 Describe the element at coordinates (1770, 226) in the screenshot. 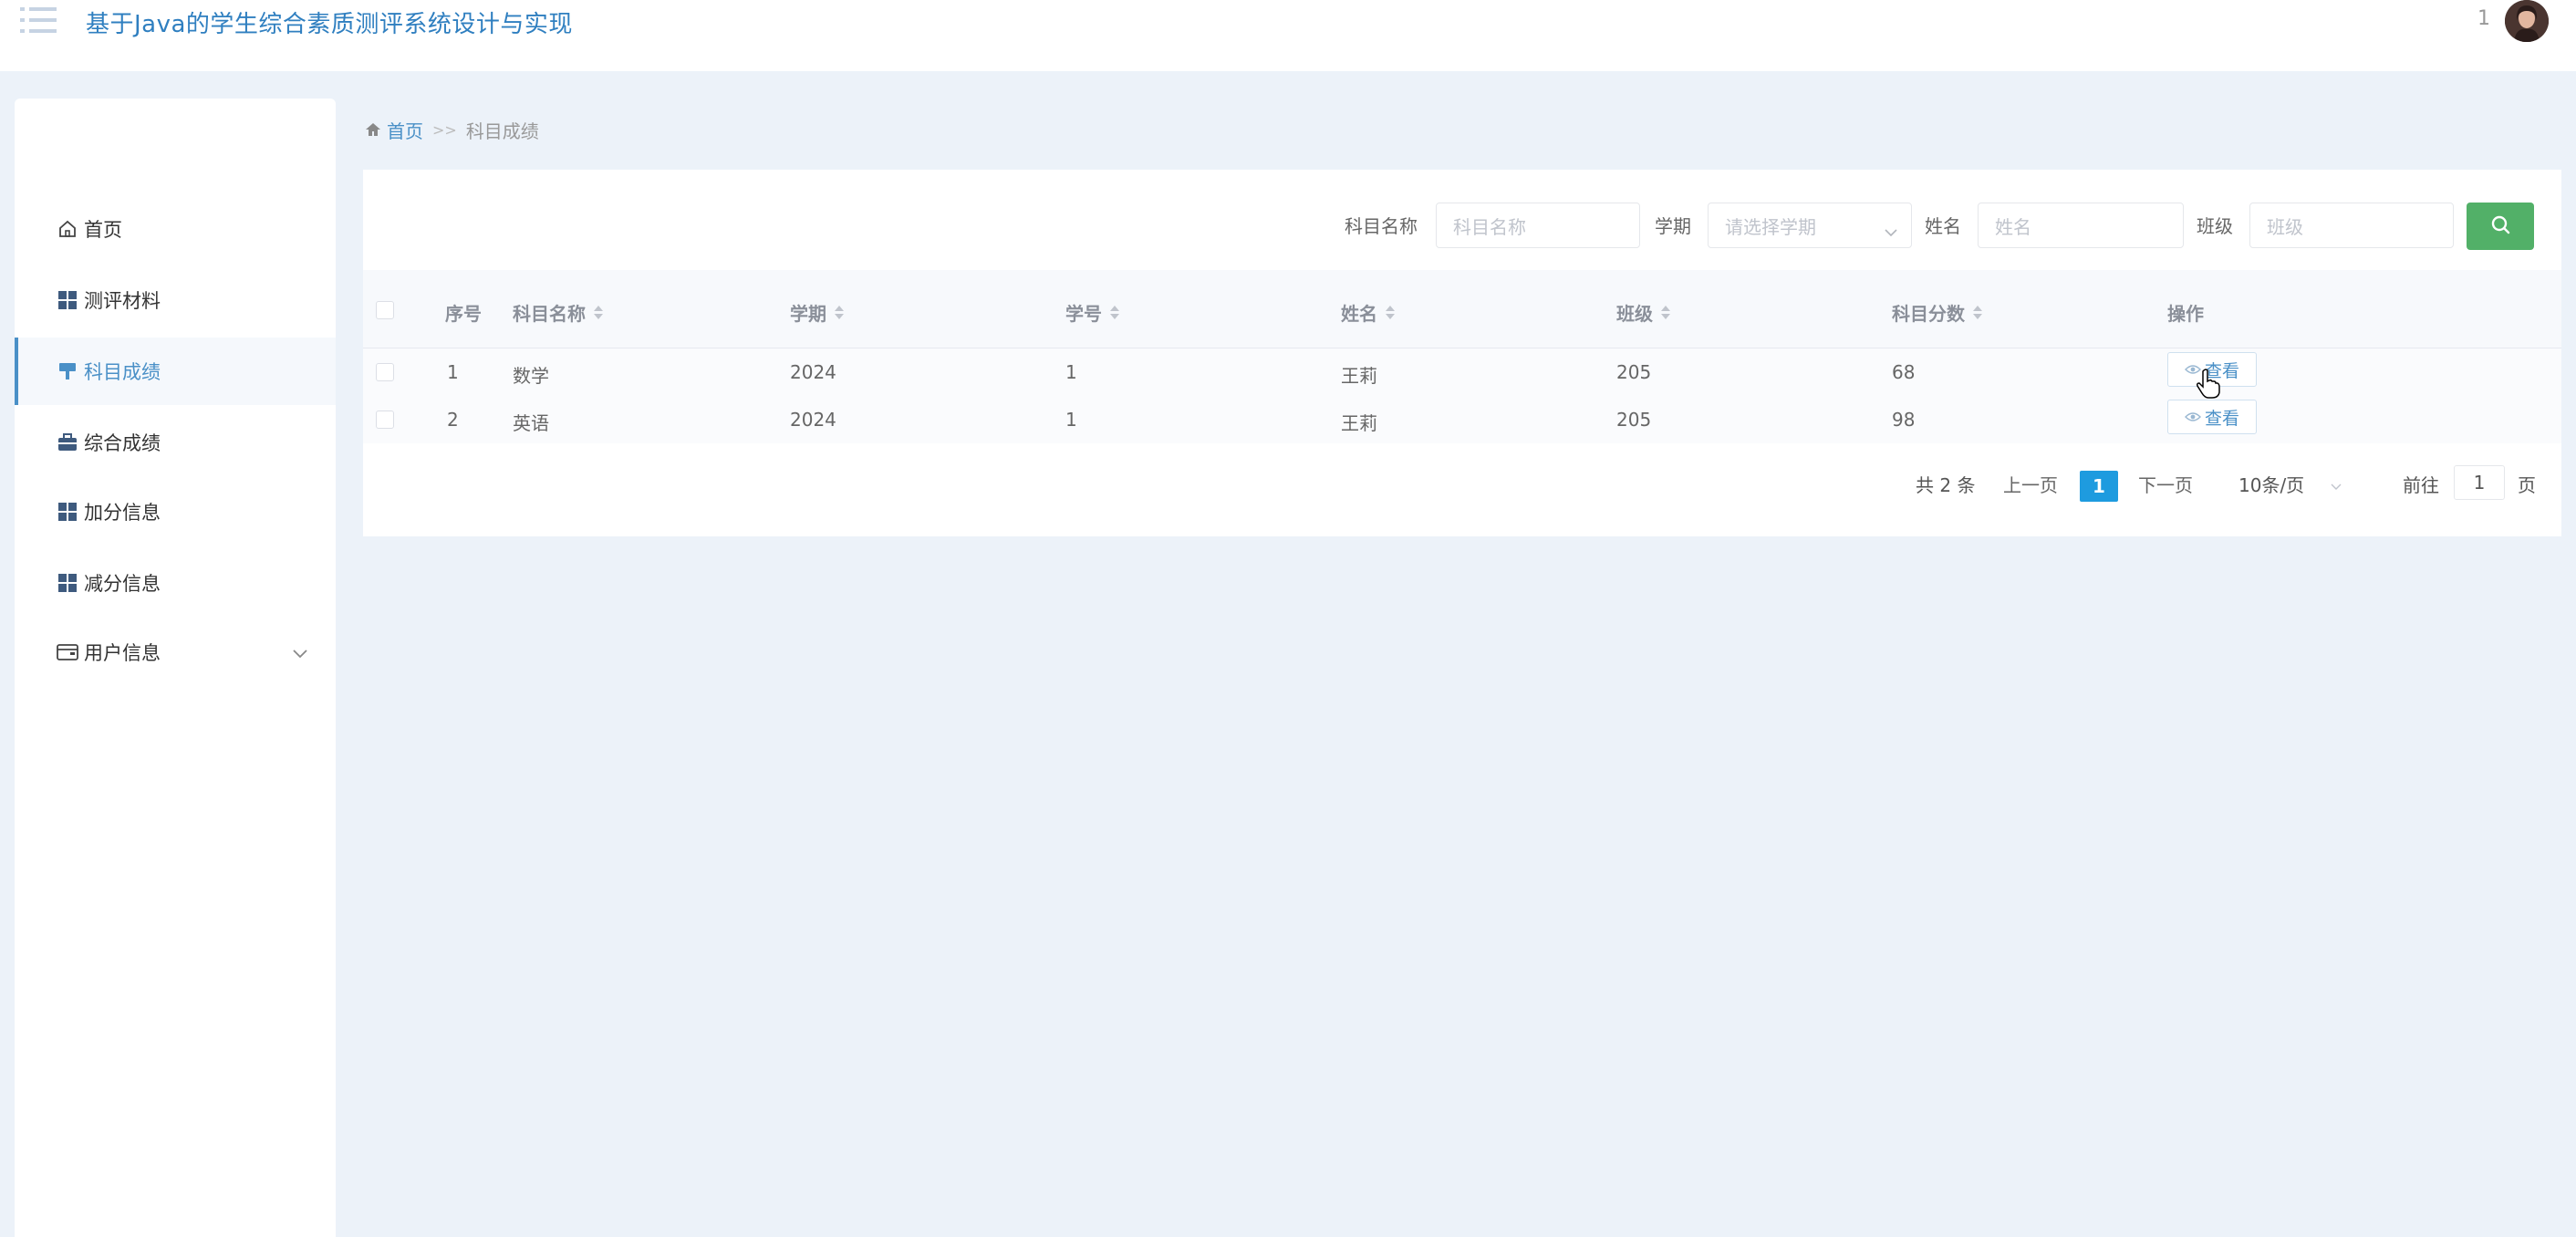

I see `term-placeholder: 请选择学期` at that location.